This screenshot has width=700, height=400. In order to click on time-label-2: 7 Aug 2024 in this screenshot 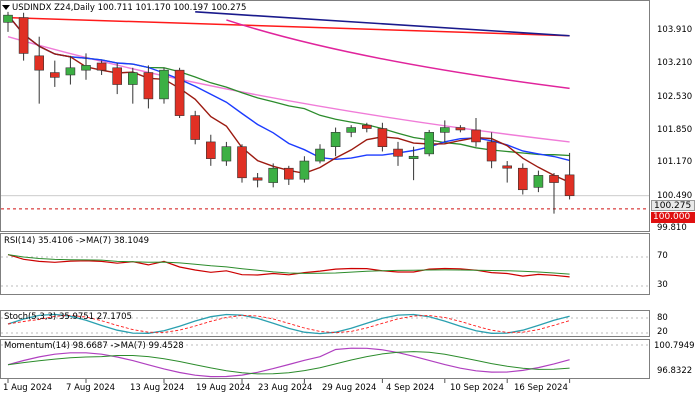, I will do `click(91, 388)`.